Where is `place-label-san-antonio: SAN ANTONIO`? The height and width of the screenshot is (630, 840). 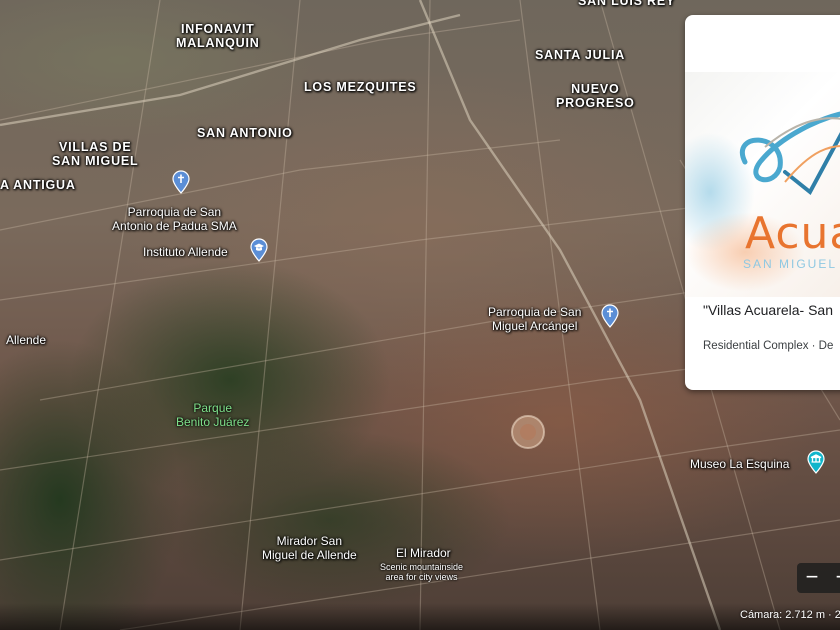 place-label-san-antonio: SAN ANTONIO is located at coordinates (245, 133).